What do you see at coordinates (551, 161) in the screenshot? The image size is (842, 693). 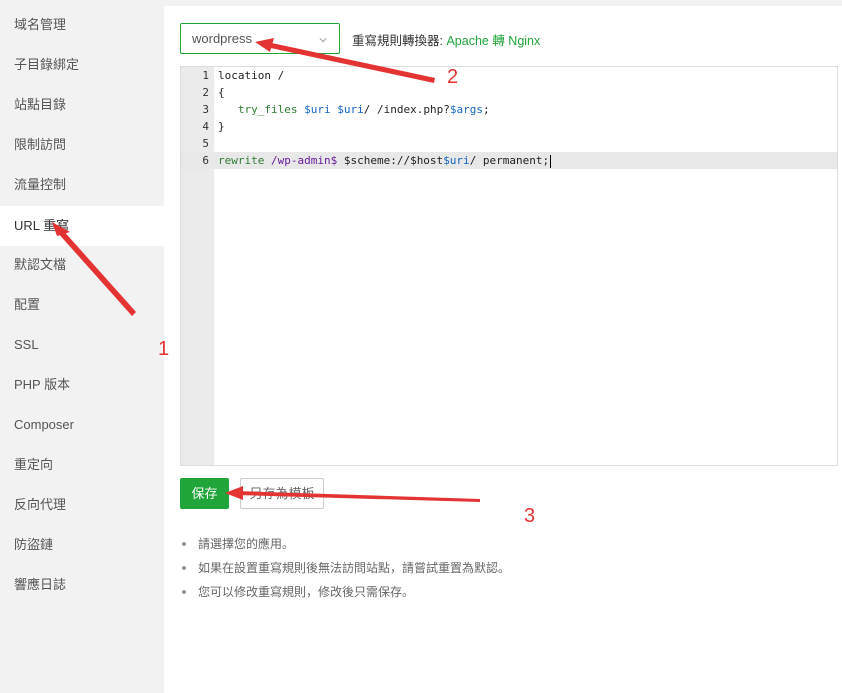 I see `text-cursor` at bounding box center [551, 161].